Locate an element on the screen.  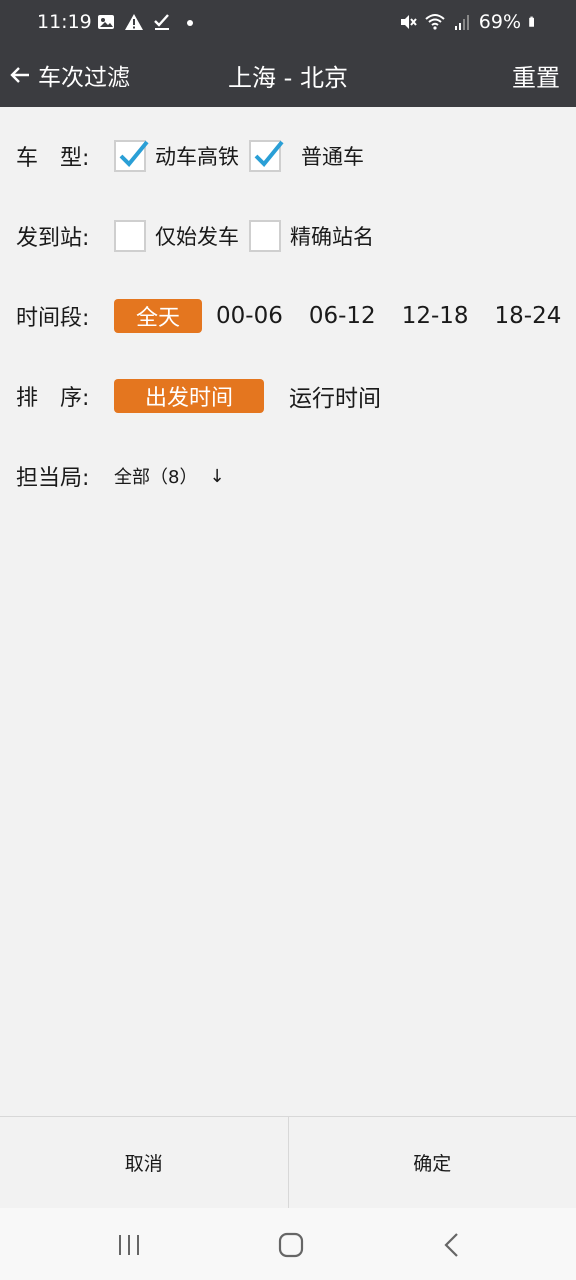
train-type-row: 车 型: 动车高铁 普通车 is located at coordinates (190, 156).